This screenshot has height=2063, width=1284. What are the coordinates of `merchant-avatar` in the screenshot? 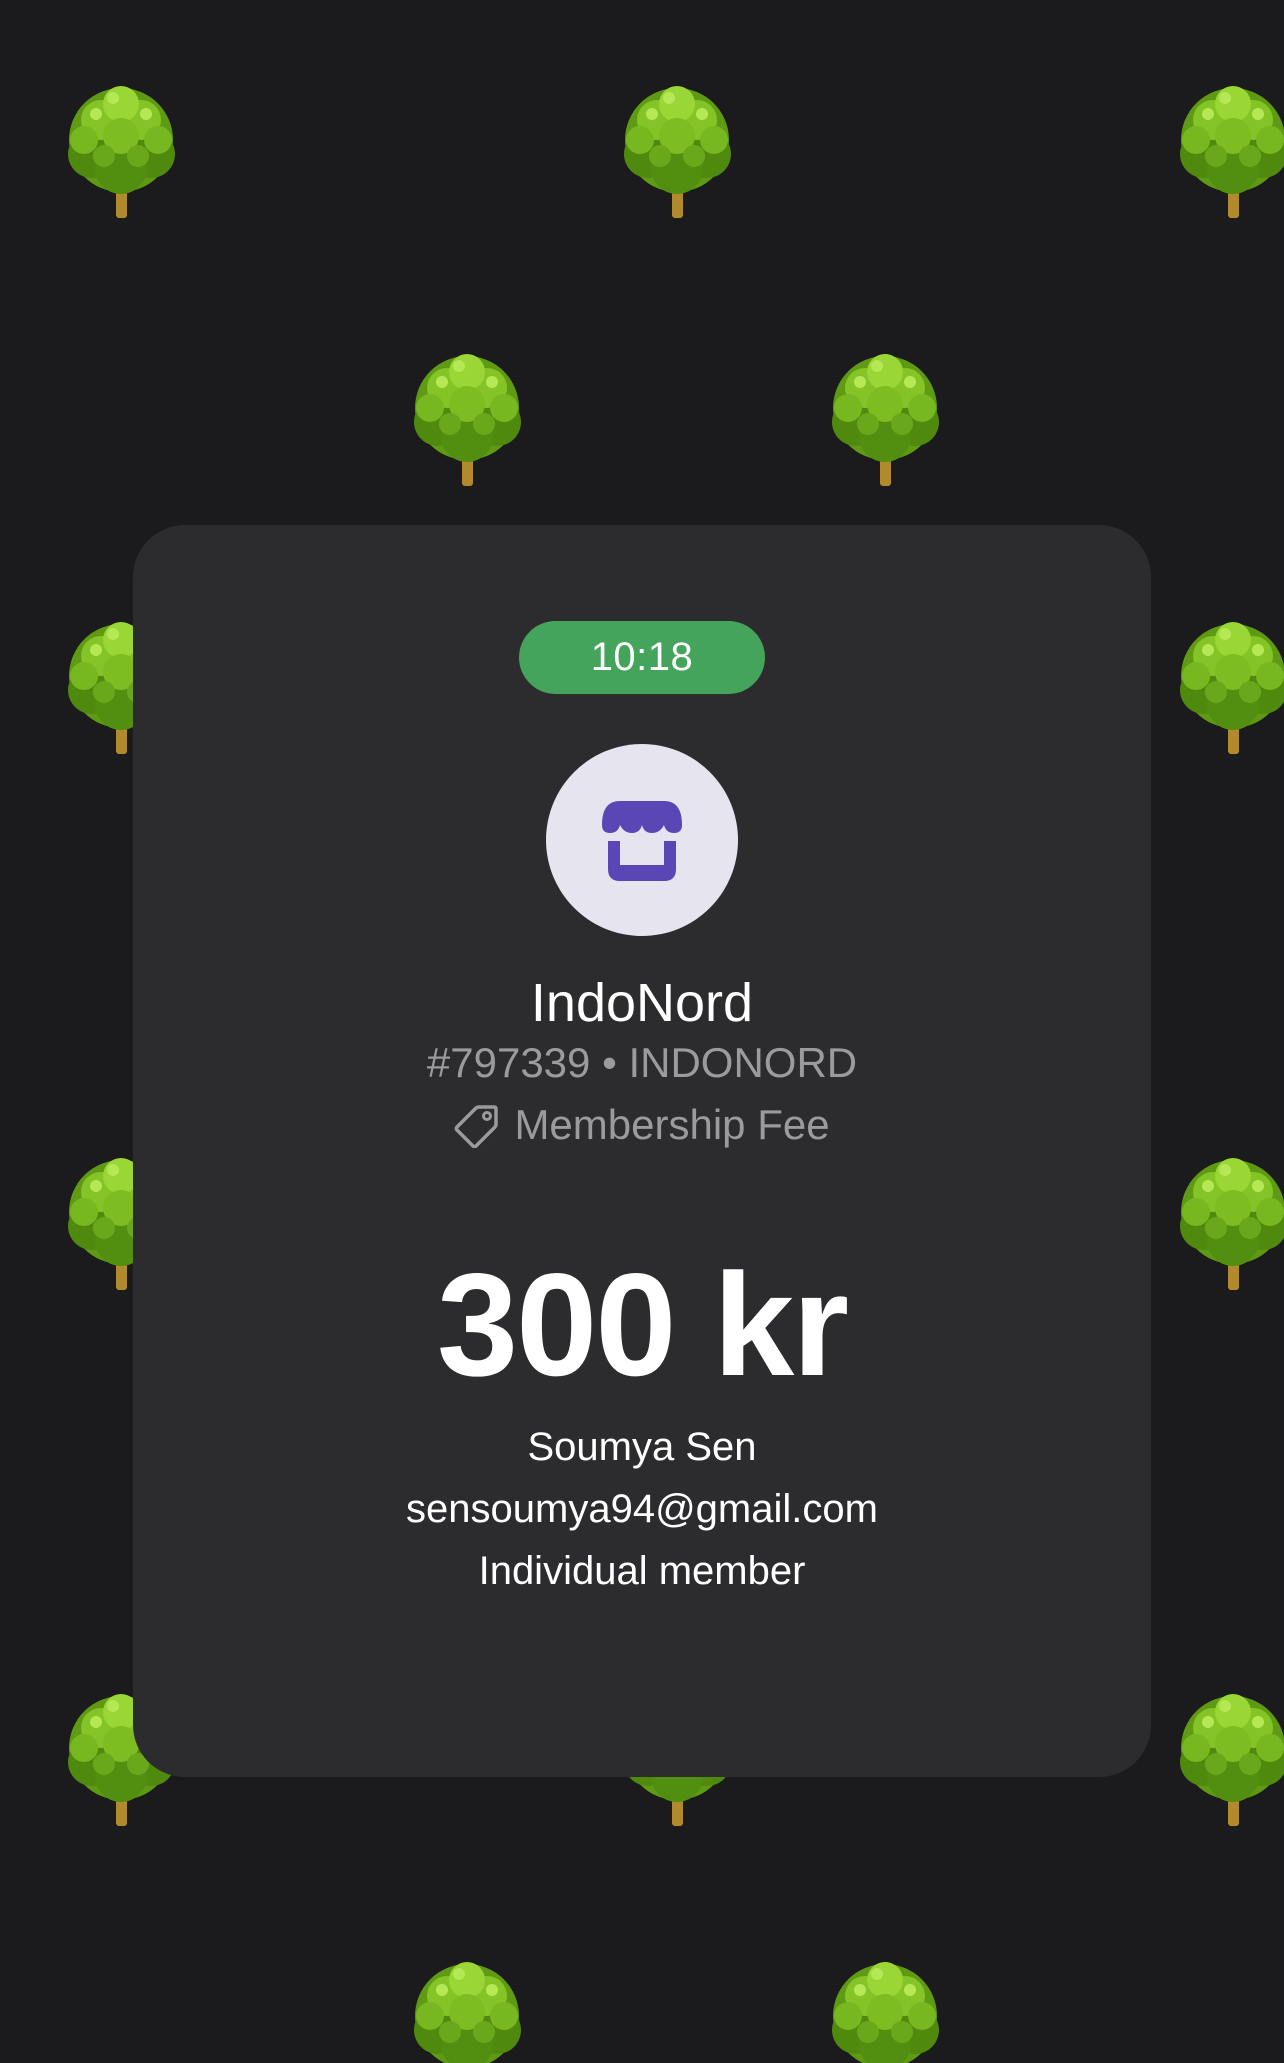 It's located at (642, 840).